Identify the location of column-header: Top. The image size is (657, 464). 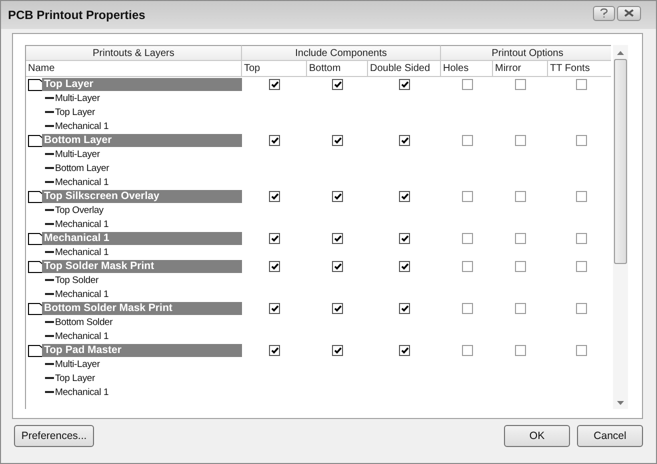
(274, 69).